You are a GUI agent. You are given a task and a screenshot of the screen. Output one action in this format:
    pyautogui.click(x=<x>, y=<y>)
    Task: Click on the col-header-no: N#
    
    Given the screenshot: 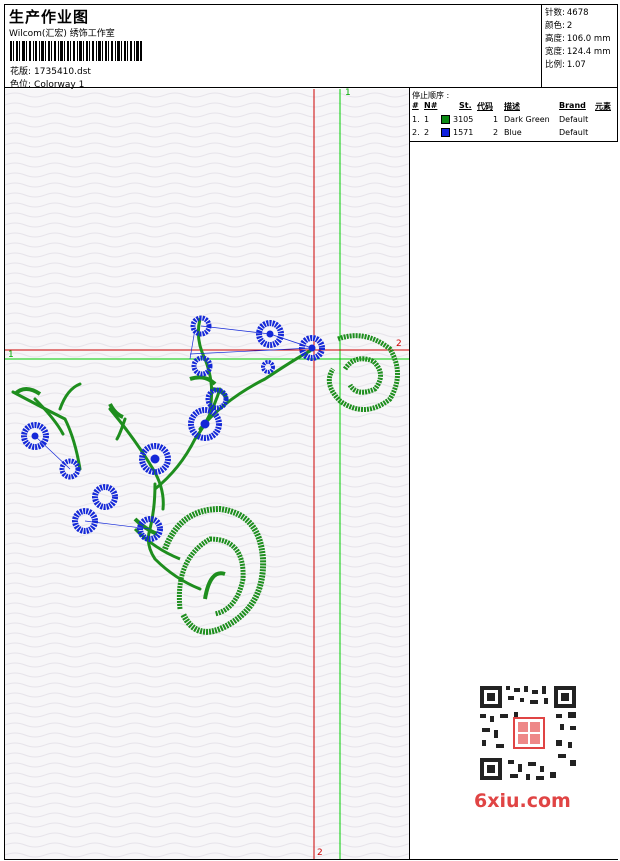 What is the action you would take?
    pyautogui.click(x=431, y=105)
    